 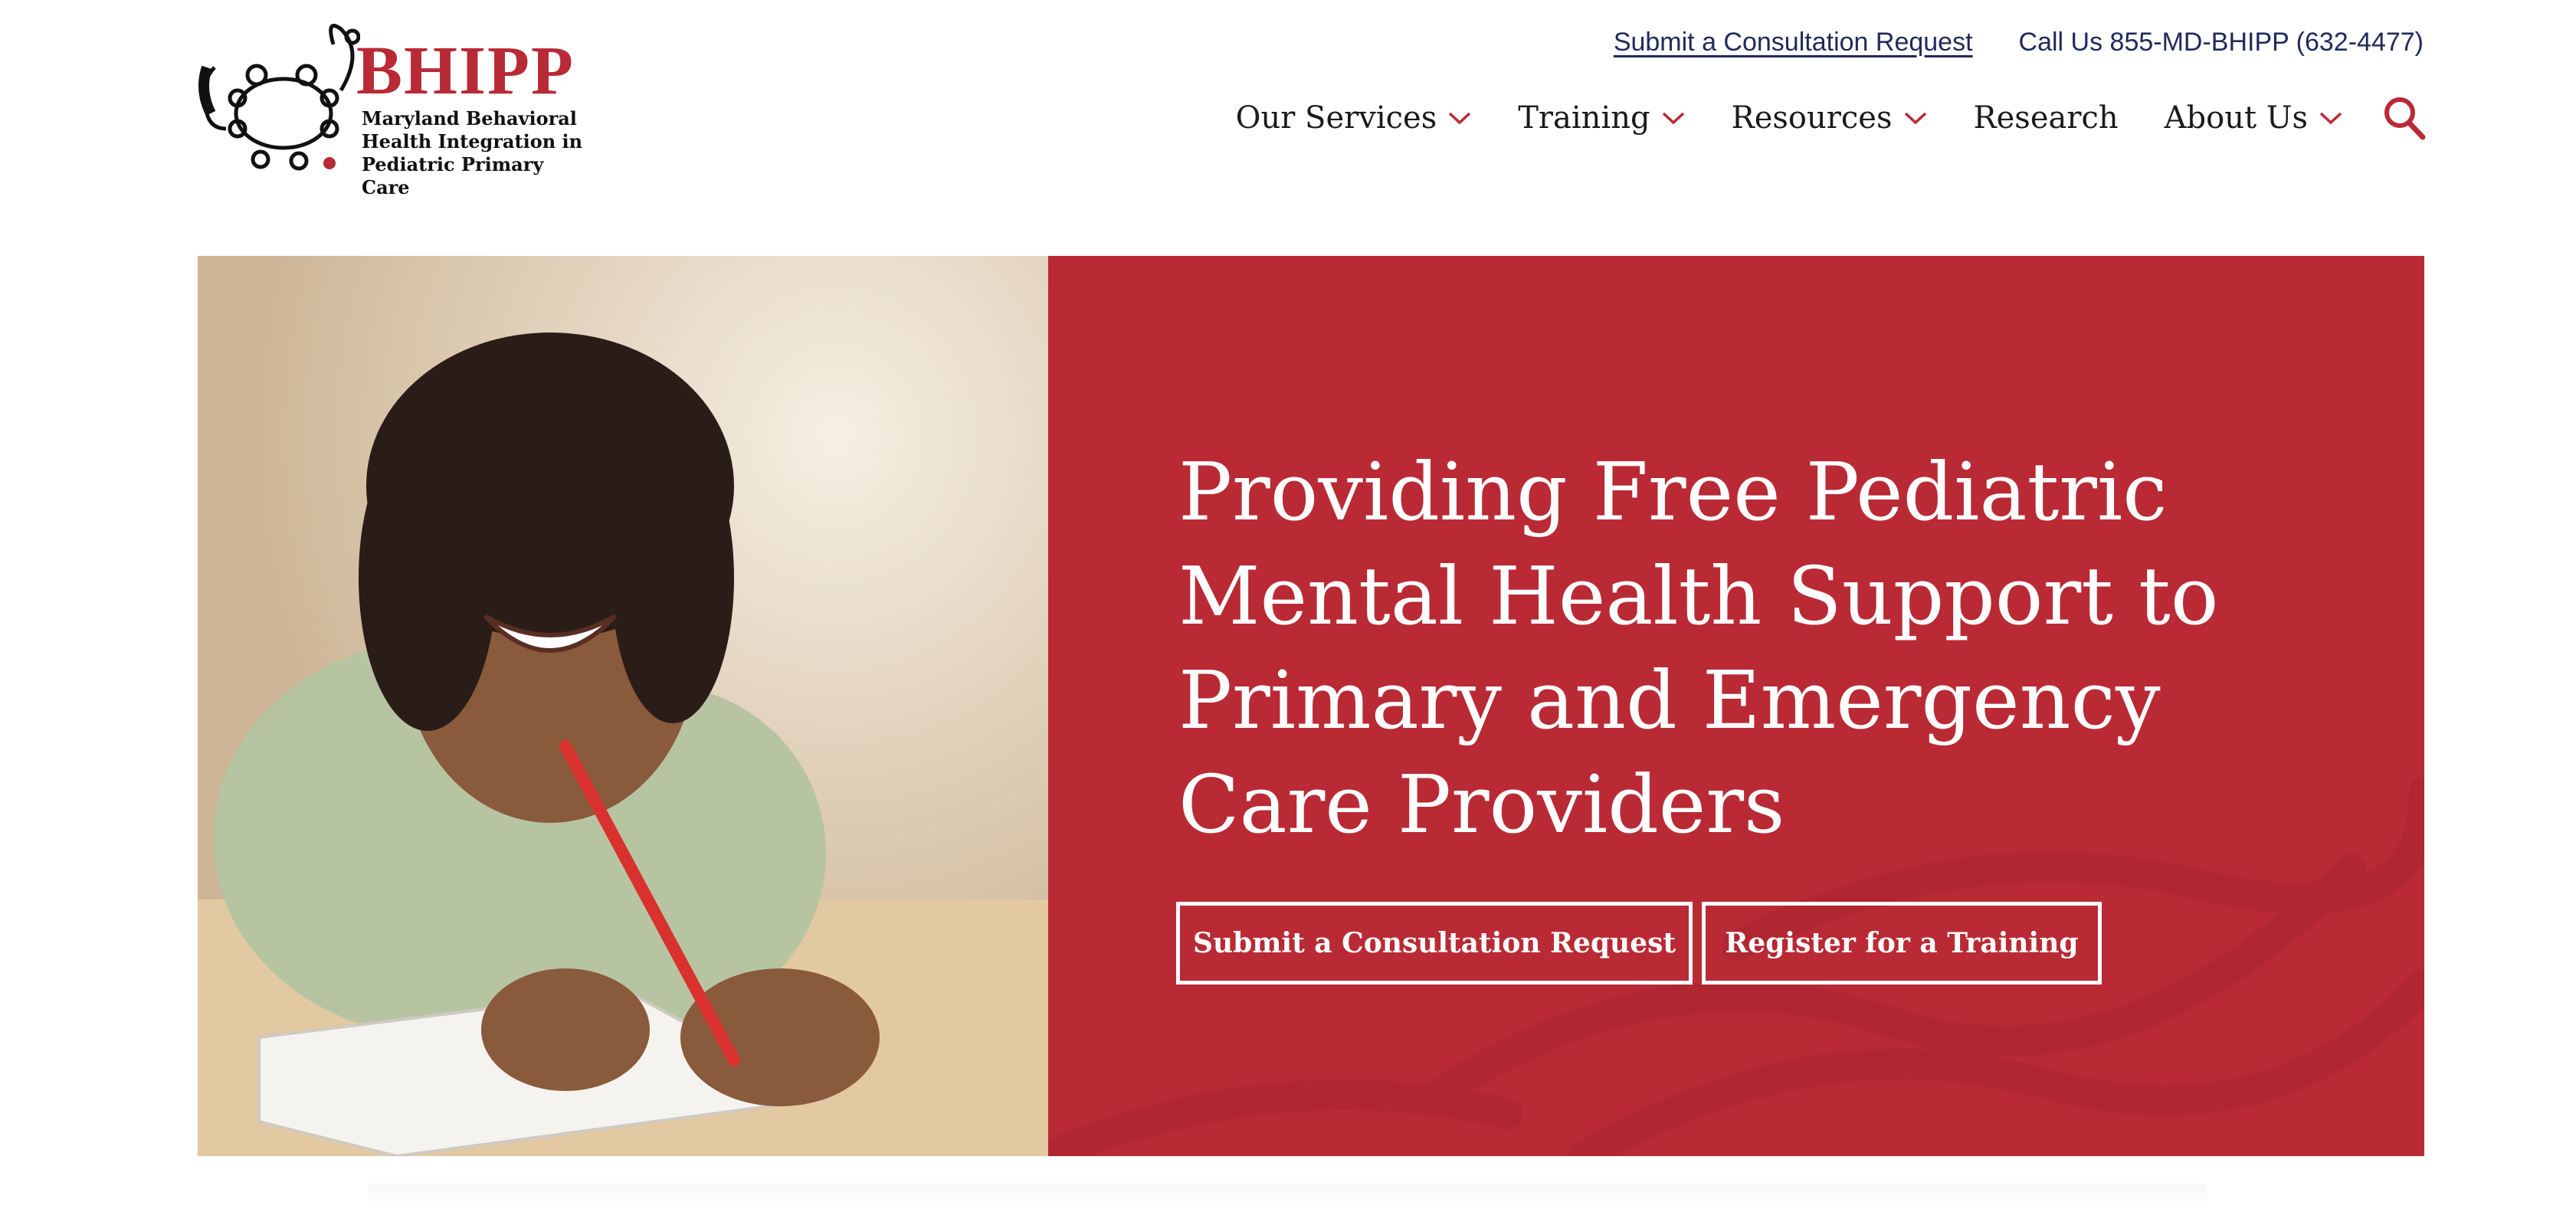 What do you see at coordinates (2236, 118) in the screenshot?
I see `nav-label: About Us` at bounding box center [2236, 118].